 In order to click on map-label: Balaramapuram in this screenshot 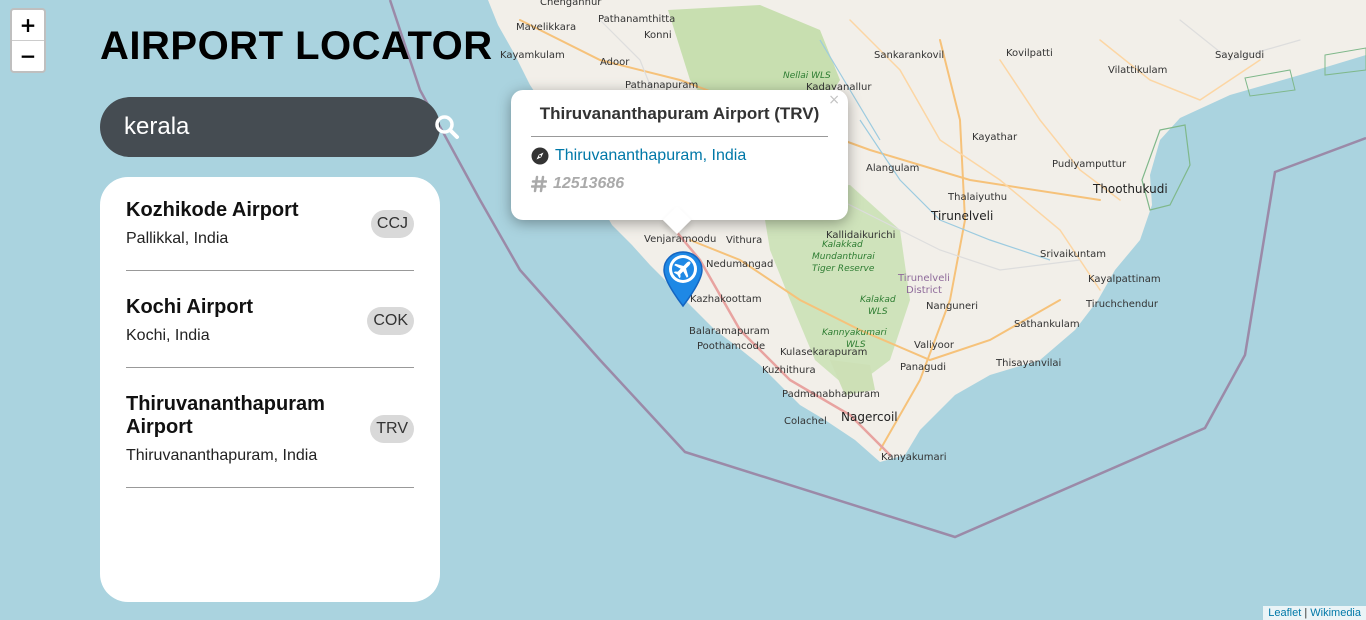, I will do `click(729, 331)`.